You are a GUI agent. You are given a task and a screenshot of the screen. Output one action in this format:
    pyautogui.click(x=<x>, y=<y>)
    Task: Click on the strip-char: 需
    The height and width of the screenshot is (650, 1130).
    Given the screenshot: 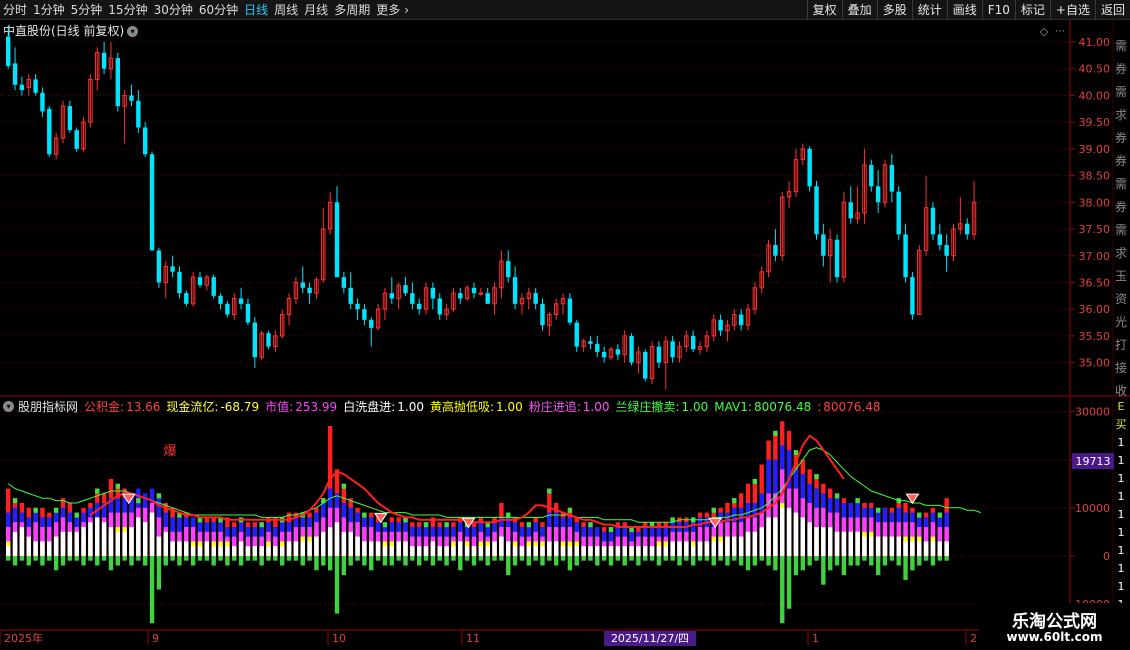 What is the action you would take?
    pyautogui.click(x=1121, y=230)
    